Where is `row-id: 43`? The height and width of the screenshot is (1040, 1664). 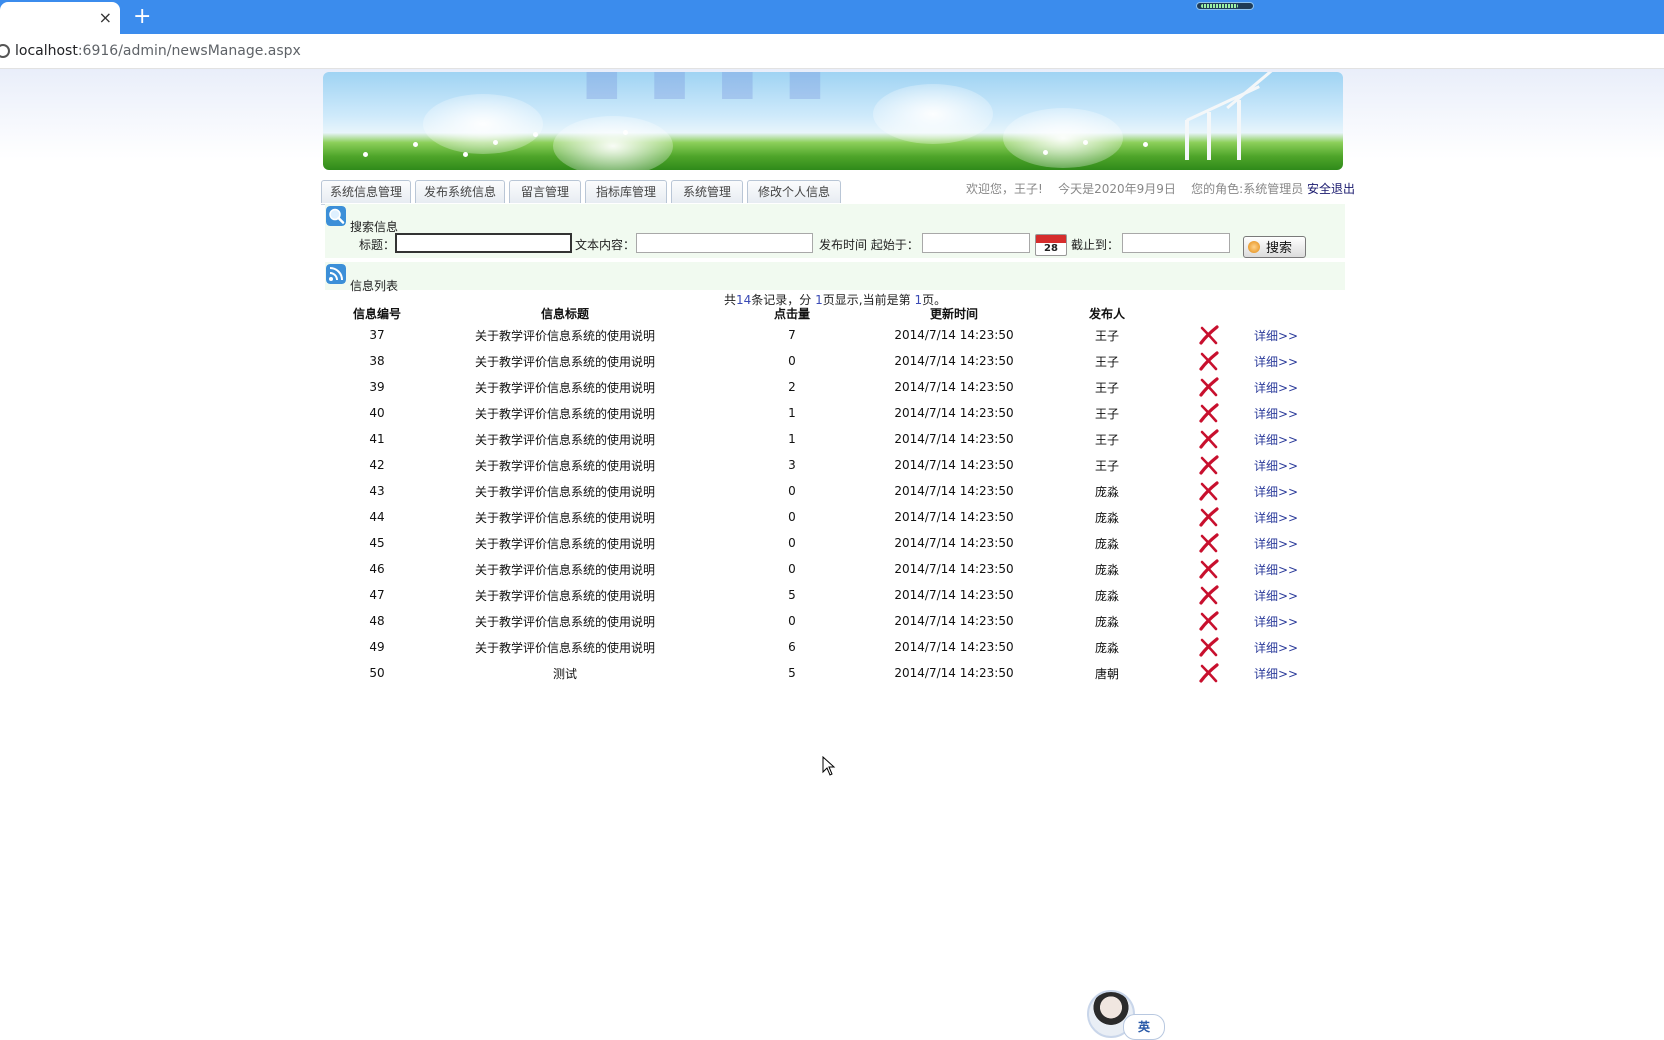 row-id: 43 is located at coordinates (377, 491).